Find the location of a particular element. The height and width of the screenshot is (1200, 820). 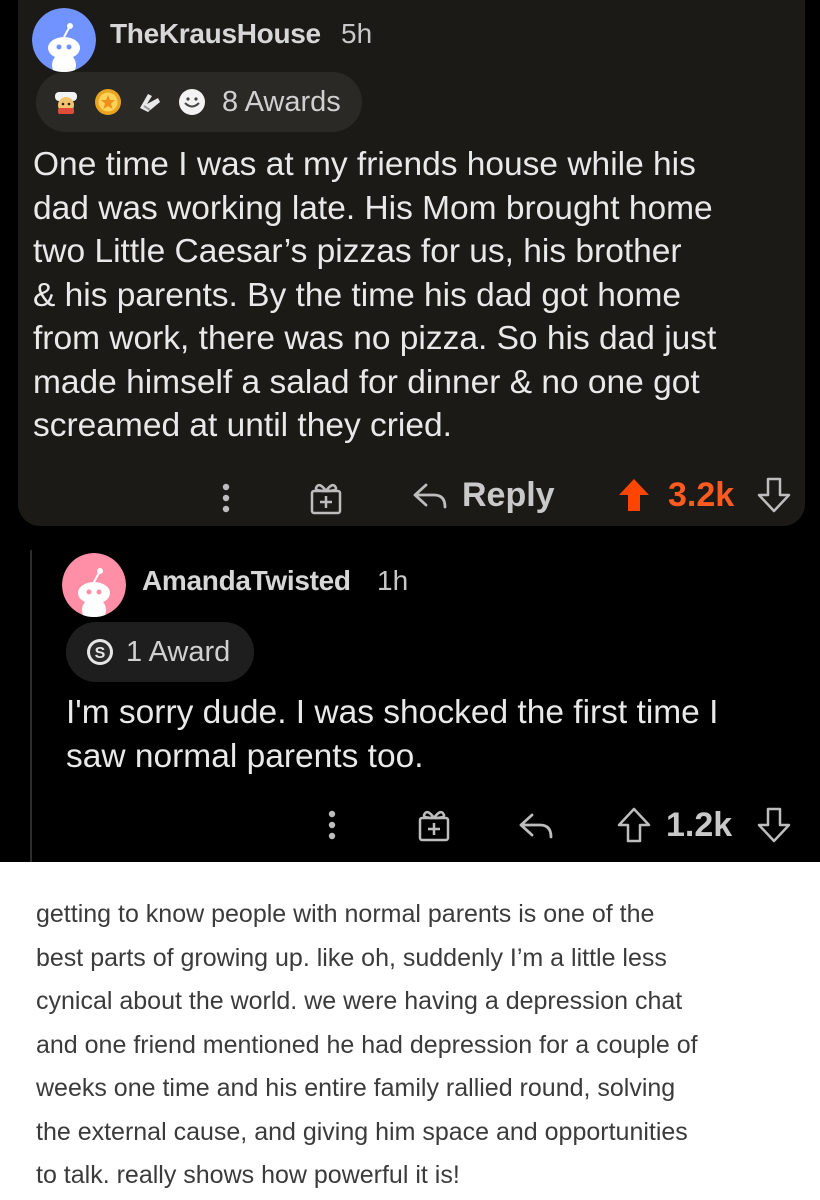

awards-pill: S 1 Award is located at coordinates (160, 652).